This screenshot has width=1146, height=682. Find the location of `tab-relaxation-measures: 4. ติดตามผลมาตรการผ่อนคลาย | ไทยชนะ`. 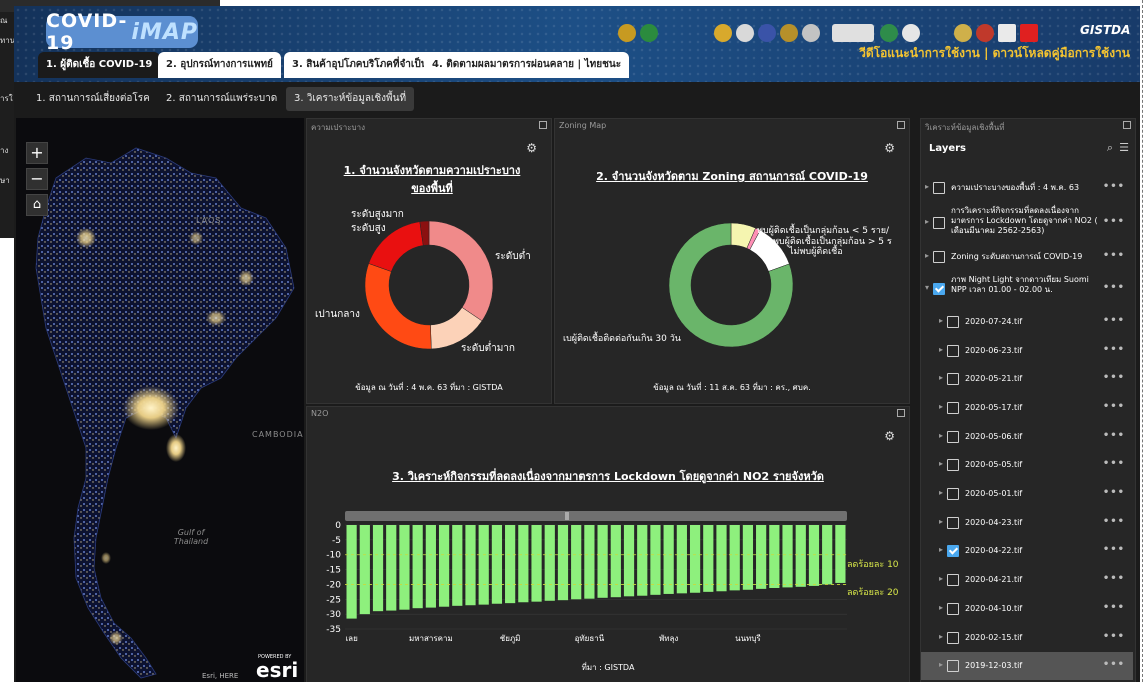

tab-relaxation-measures: 4. ติดตามผลมาตรการผ่อนคลาย | ไทยชนะ is located at coordinates (527, 65).